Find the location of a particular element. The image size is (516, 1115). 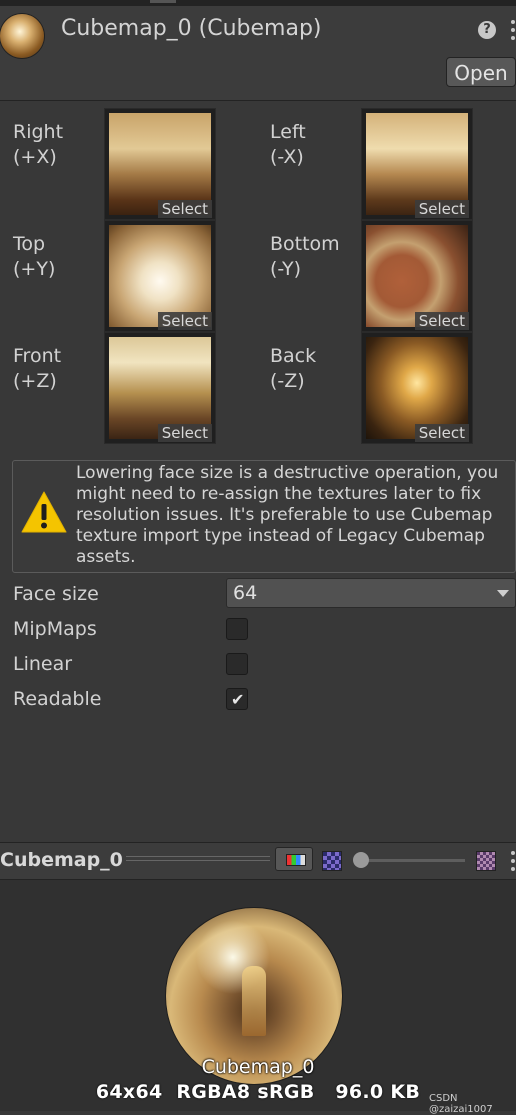

linear-label: Linear is located at coordinates (43, 664).